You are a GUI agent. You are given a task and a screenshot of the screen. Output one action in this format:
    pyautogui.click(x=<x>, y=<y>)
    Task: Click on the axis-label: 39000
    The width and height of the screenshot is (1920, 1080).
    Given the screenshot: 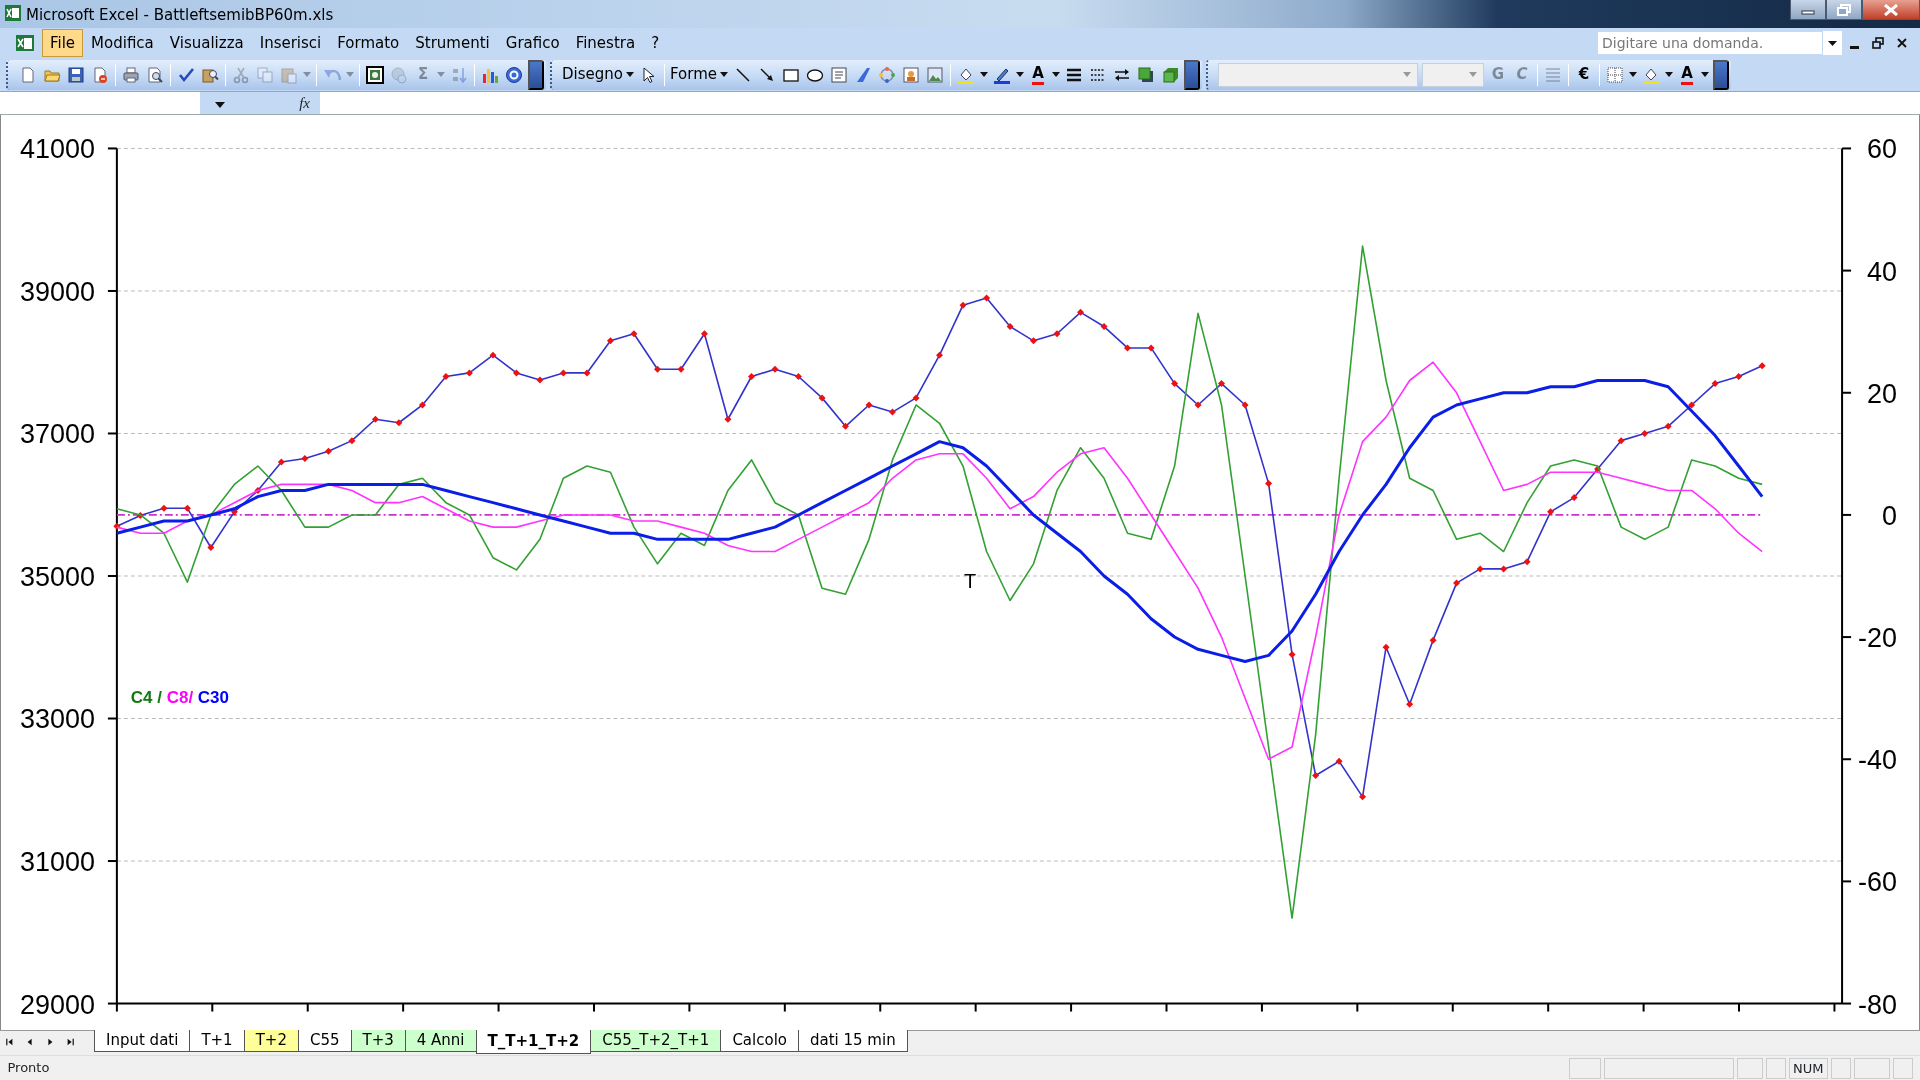 What is the action you would take?
    pyautogui.click(x=57, y=291)
    